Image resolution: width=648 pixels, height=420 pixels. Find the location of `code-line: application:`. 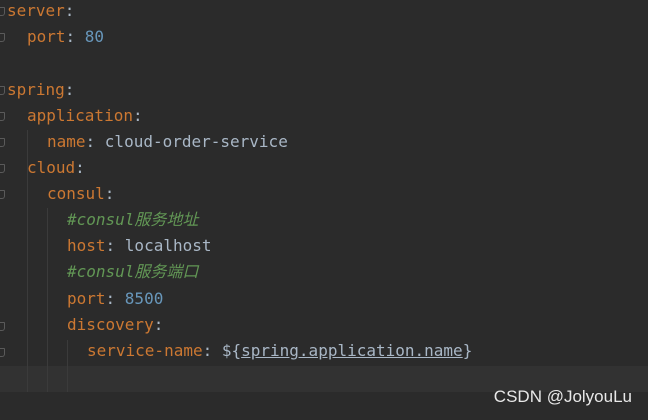

code-line: application: is located at coordinates (85, 116).